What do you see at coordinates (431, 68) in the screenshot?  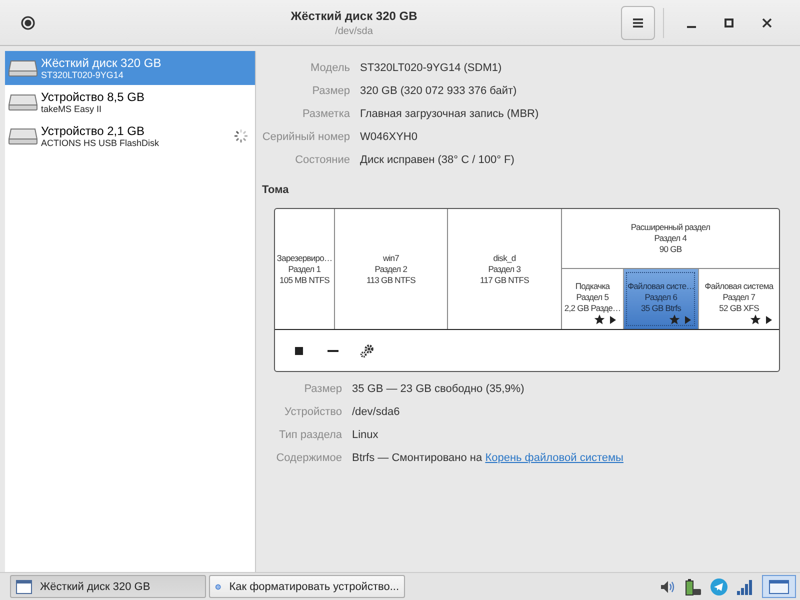 I see `field-value: ST320LT020-9YG14 (SDM1)` at bounding box center [431, 68].